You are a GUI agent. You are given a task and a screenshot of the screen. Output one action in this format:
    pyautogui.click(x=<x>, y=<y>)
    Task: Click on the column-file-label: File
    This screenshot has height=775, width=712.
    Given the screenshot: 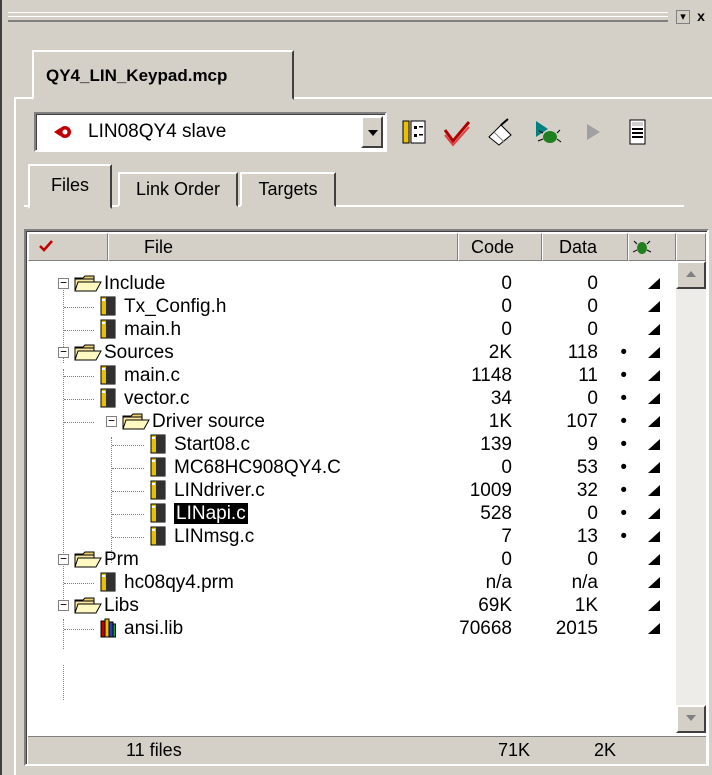 What is the action you would take?
    pyautogui.click(x=159, y=247)
    